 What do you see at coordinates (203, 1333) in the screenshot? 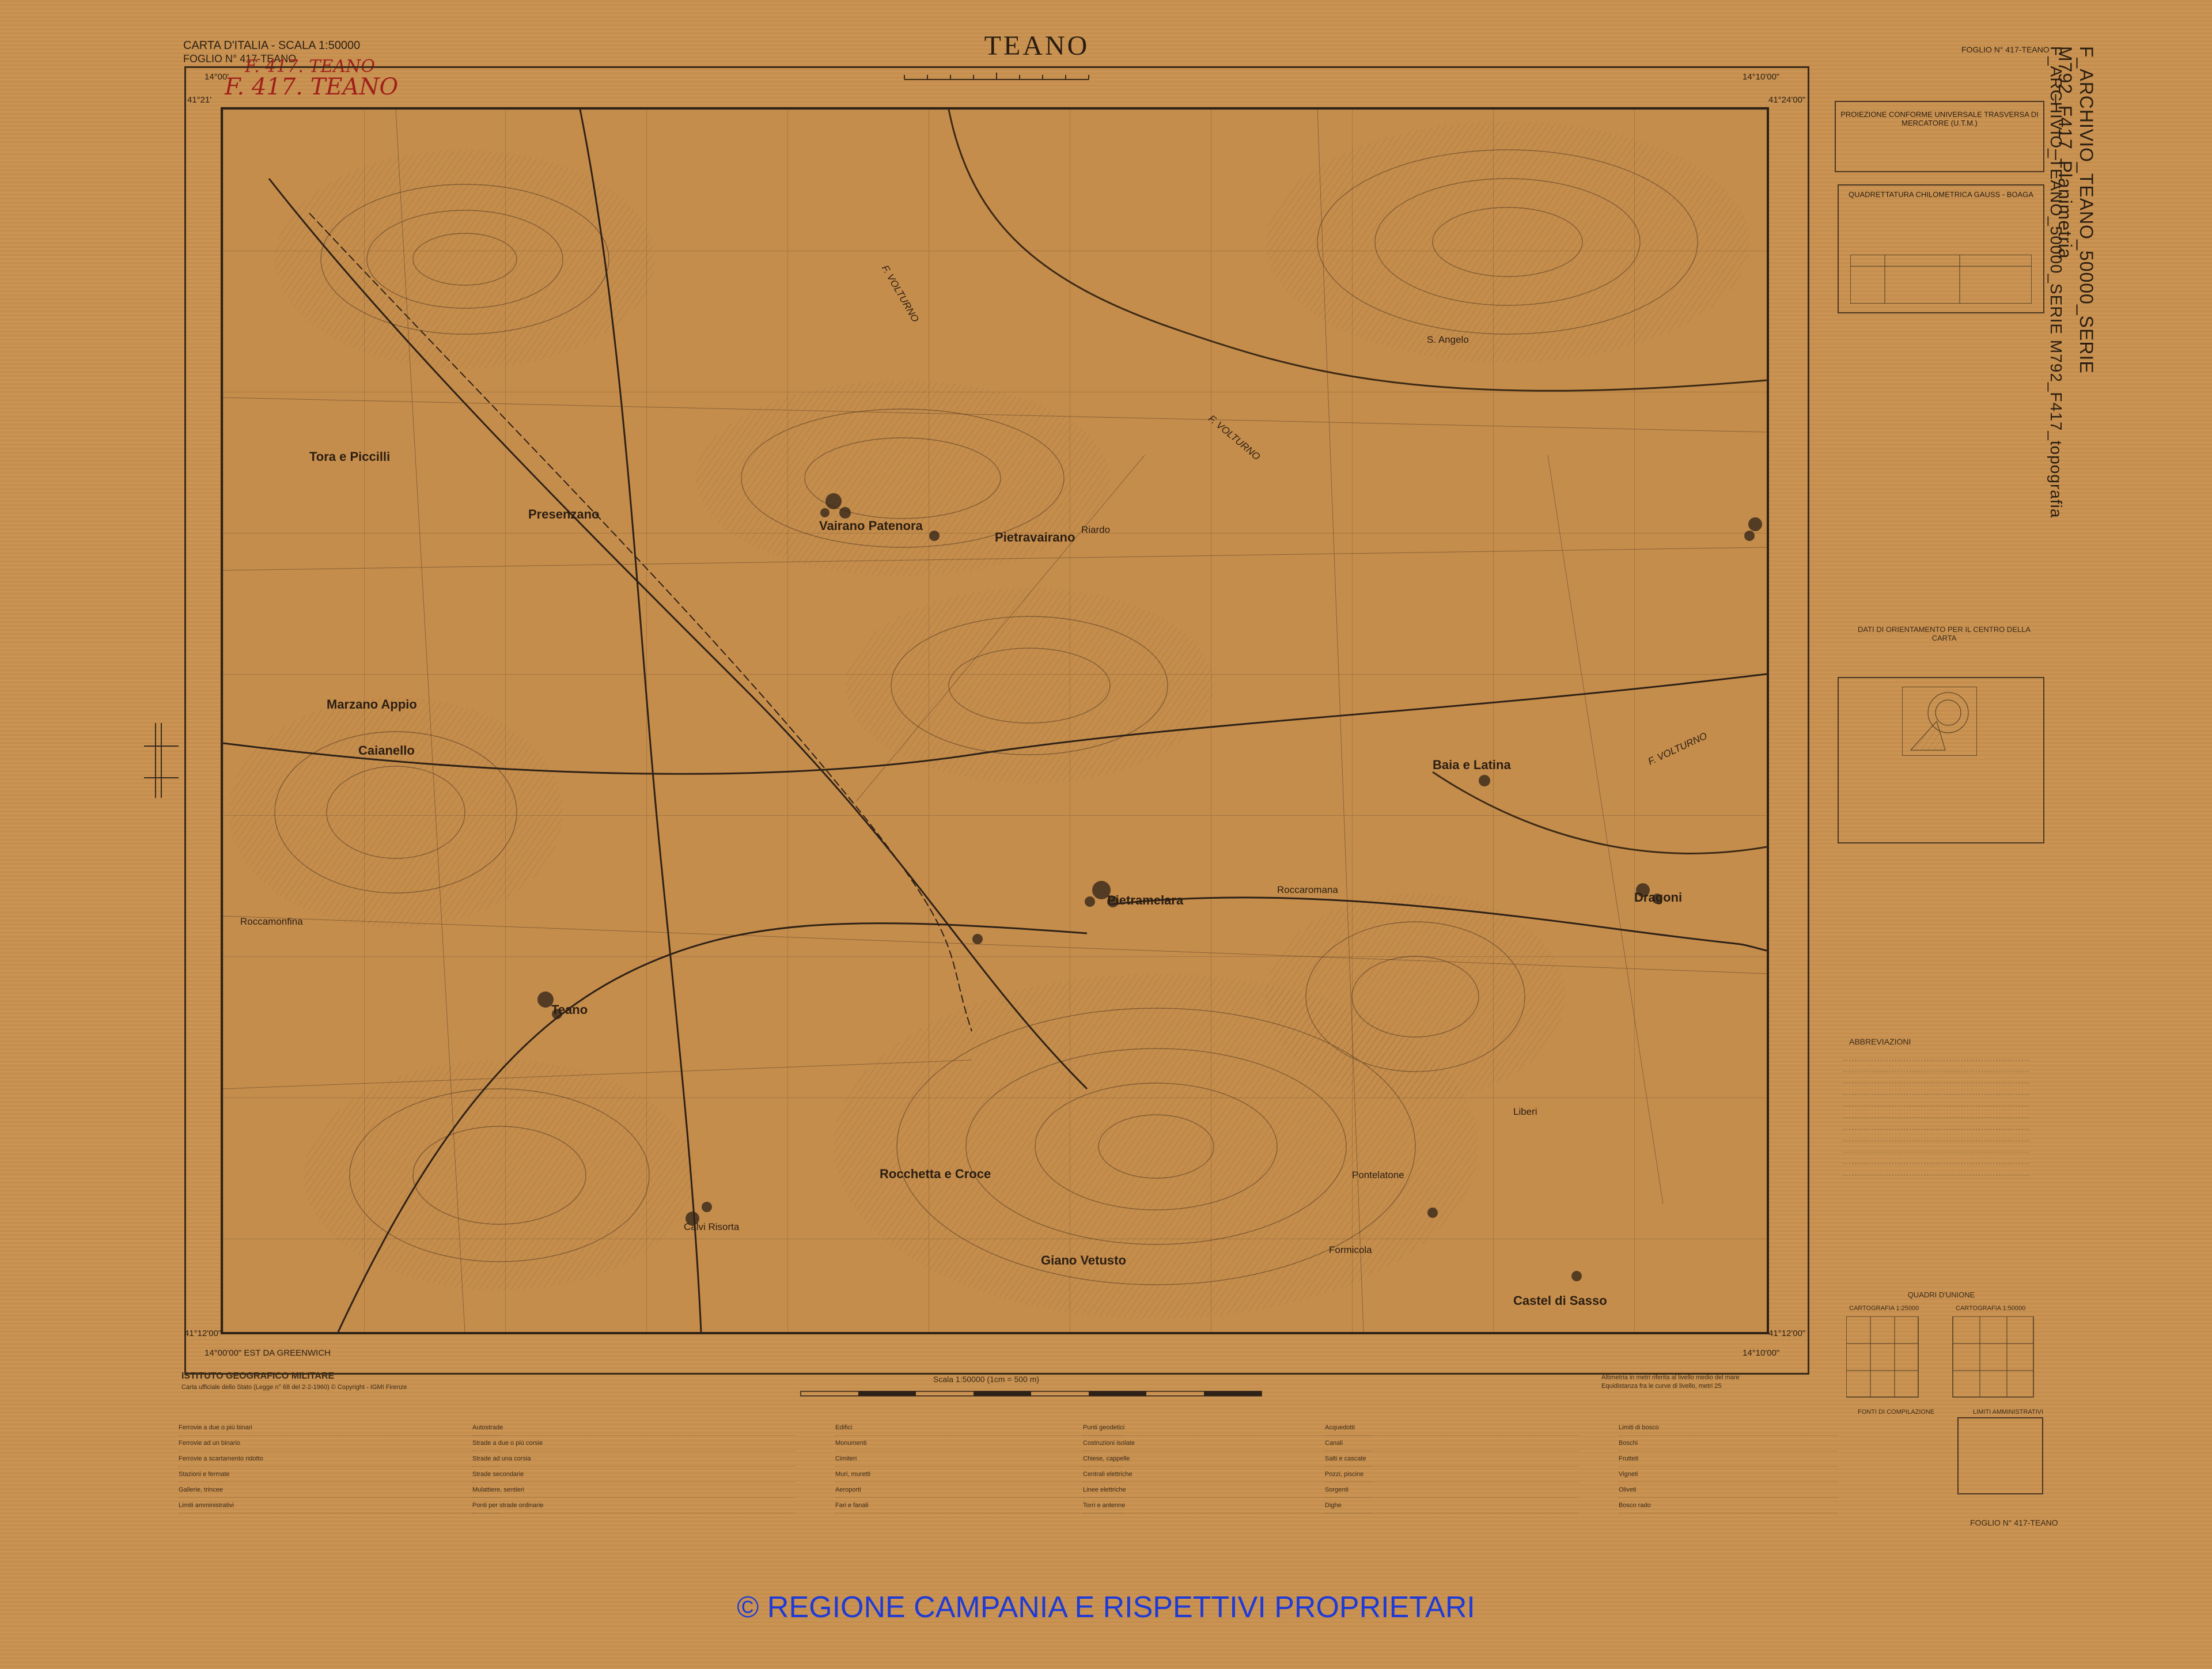
I see `coord-lat-bottom-left: 41°12'00"` at bounding box center [203, 1333].